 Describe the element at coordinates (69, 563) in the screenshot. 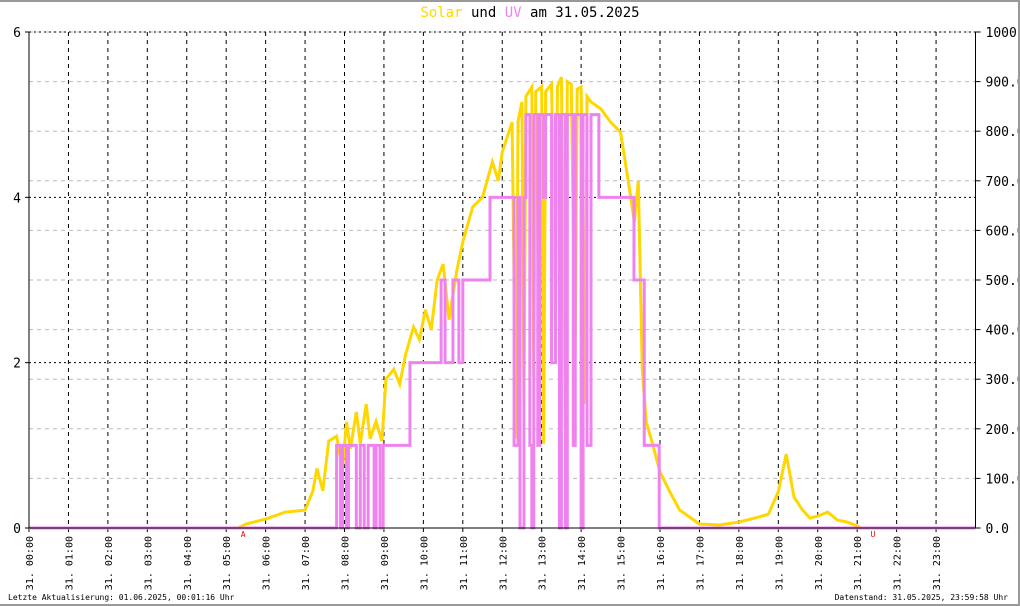

I see `x-tick-label: 31. 01:00` at that location.